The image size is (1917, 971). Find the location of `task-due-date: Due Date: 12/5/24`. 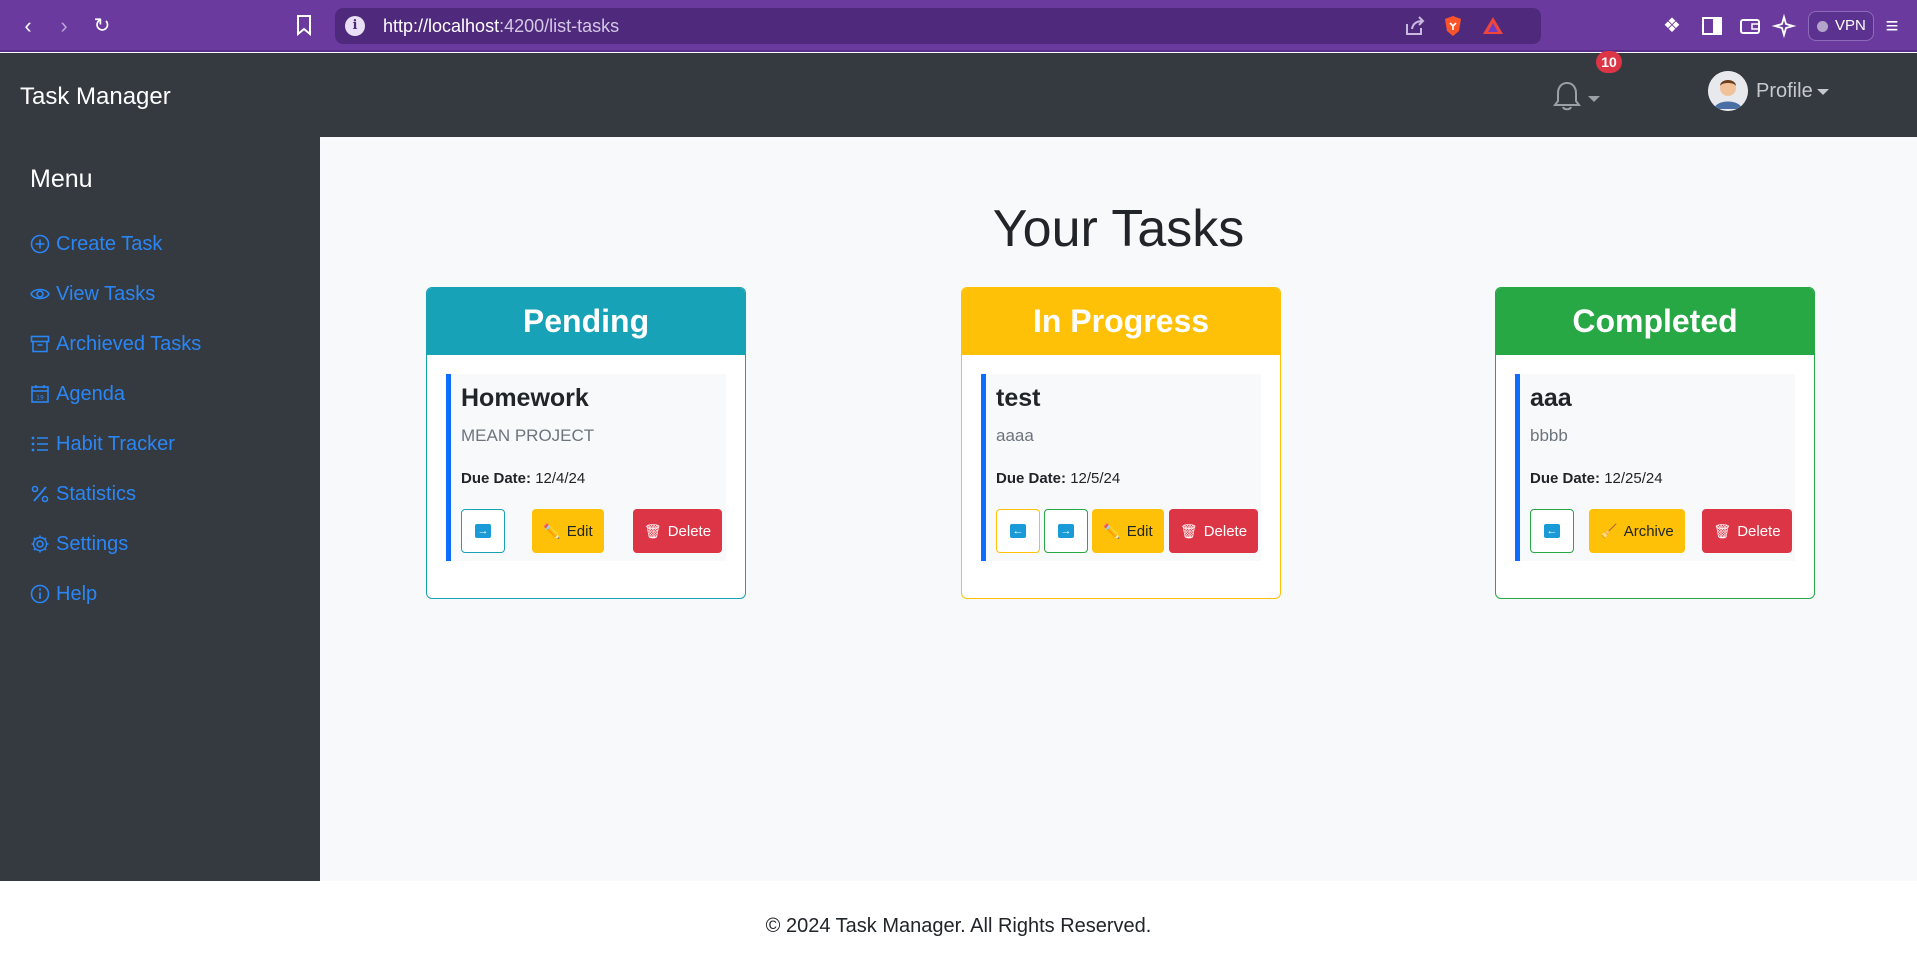

task-due-date: Due Date: 12/5/24 is located at coordinates (1058, 478).